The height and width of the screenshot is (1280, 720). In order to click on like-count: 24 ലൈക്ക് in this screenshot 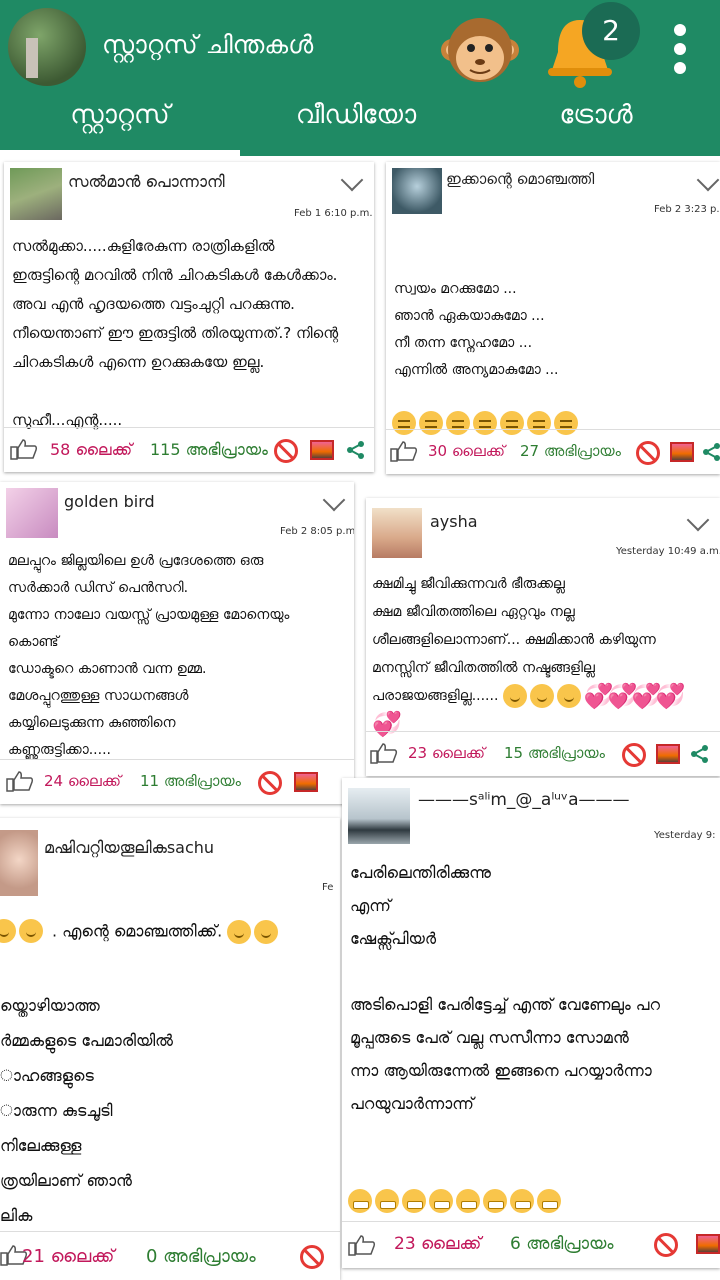, I will do `click(82, 781)`.